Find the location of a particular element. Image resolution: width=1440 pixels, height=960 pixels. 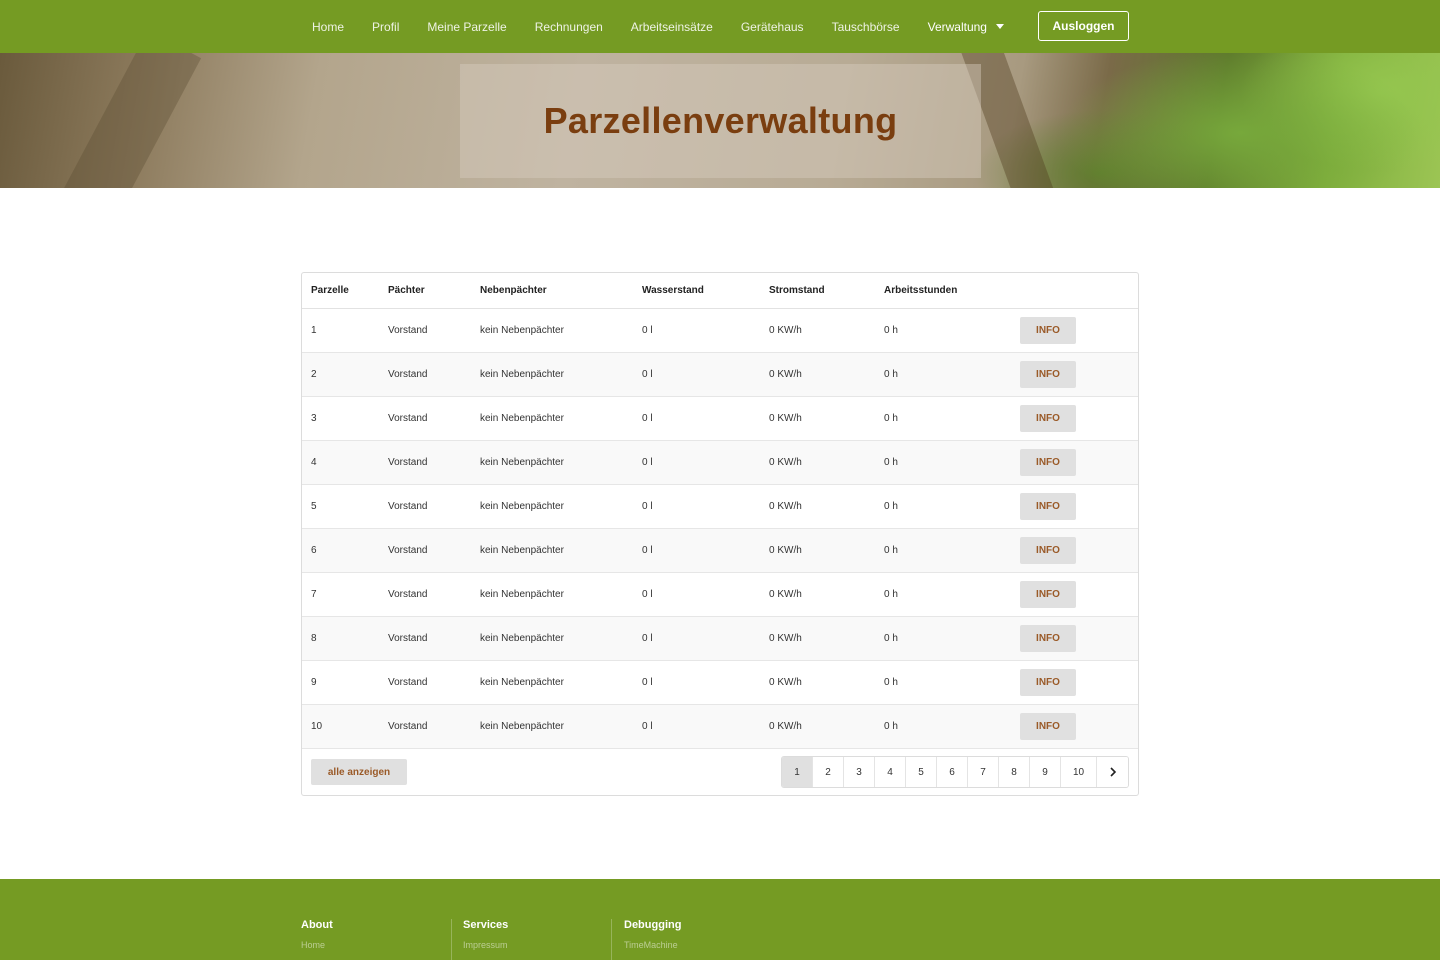

nav-profil: Profil is located at coordinates (385, 27).